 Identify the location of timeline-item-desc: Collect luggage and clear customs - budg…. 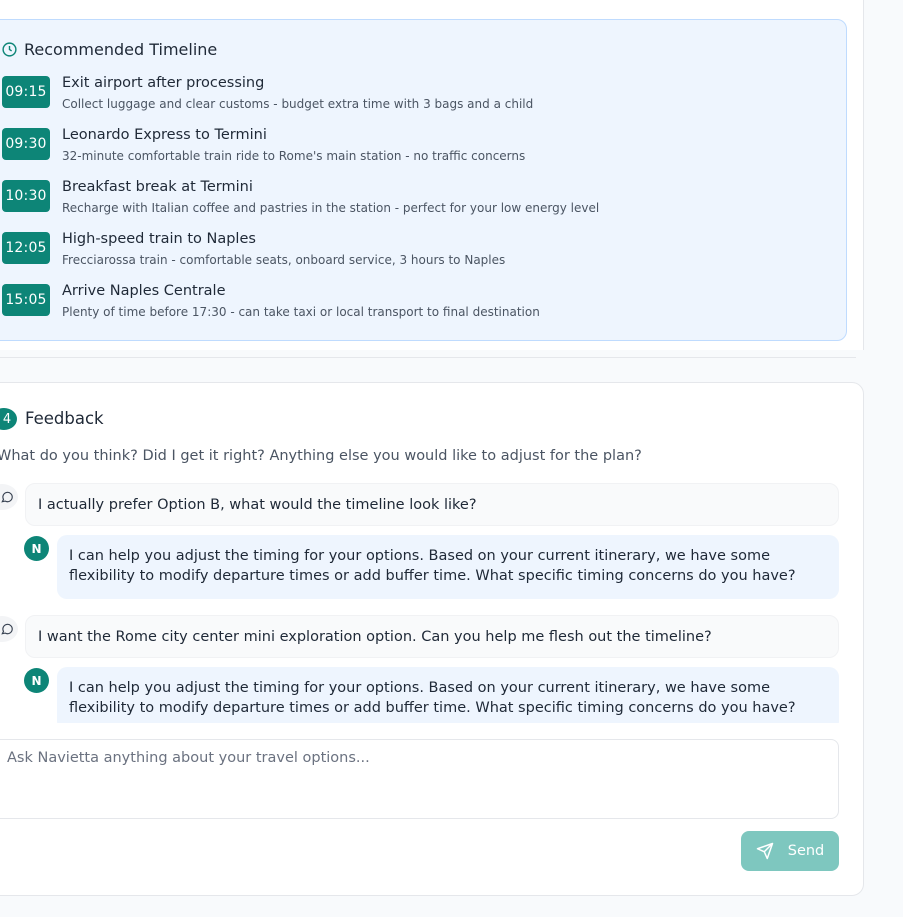
(298, 104).